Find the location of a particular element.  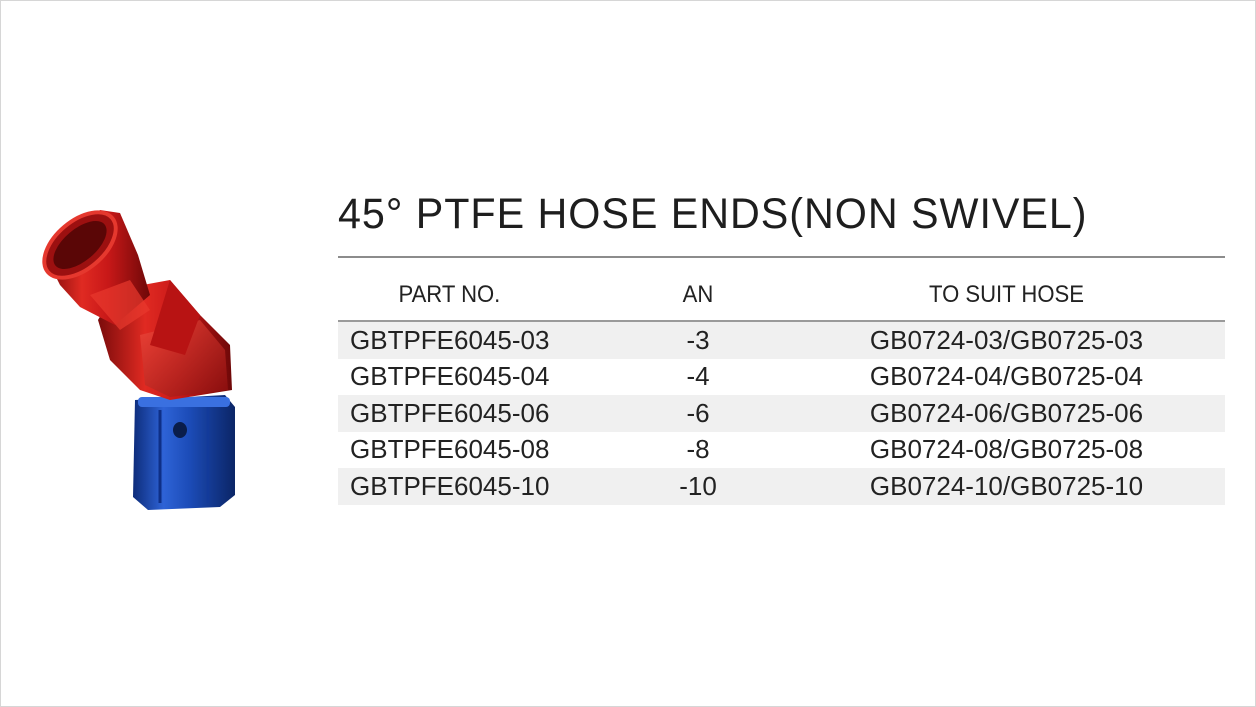

cell-part-no: GBTPFE6045-06 is located at coordinates (450, 412).